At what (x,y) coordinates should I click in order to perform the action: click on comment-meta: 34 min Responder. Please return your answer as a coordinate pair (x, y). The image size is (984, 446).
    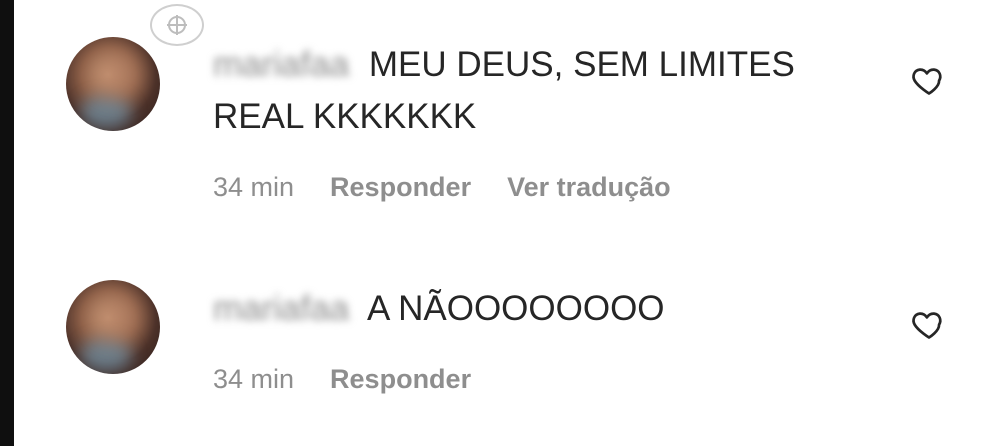
    Looking at the image, I should click on (342, 379).